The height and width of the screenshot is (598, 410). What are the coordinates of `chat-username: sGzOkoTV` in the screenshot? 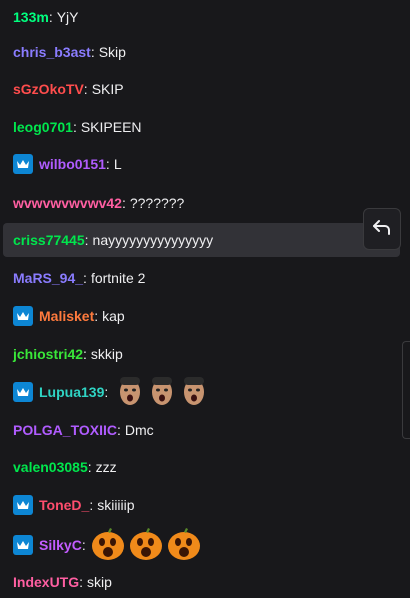 It's located at (48, 89).